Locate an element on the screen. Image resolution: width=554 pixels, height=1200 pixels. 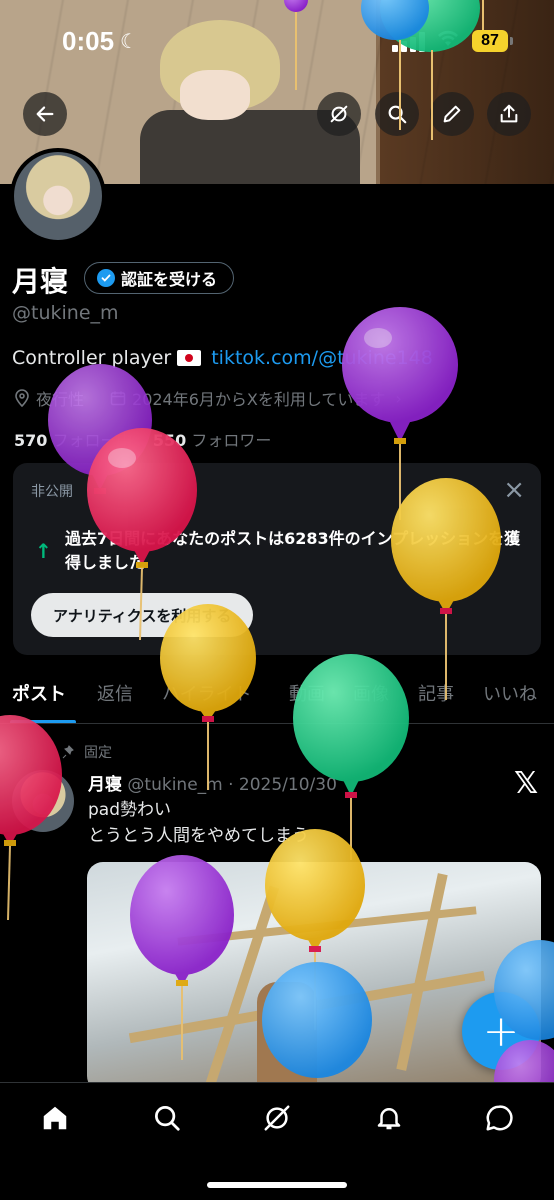
tab-videos: 動画 is located at coordinates (307, 693).